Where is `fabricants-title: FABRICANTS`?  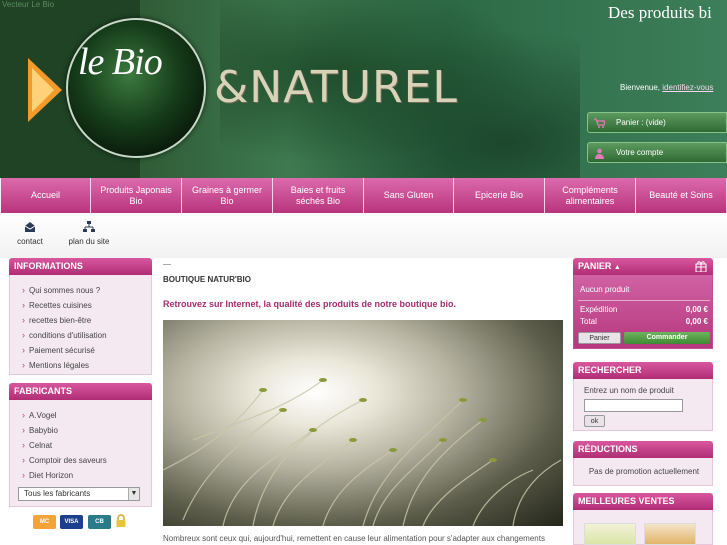 fabricants-title: FABRICANTS is located at coordinates (80, 391).